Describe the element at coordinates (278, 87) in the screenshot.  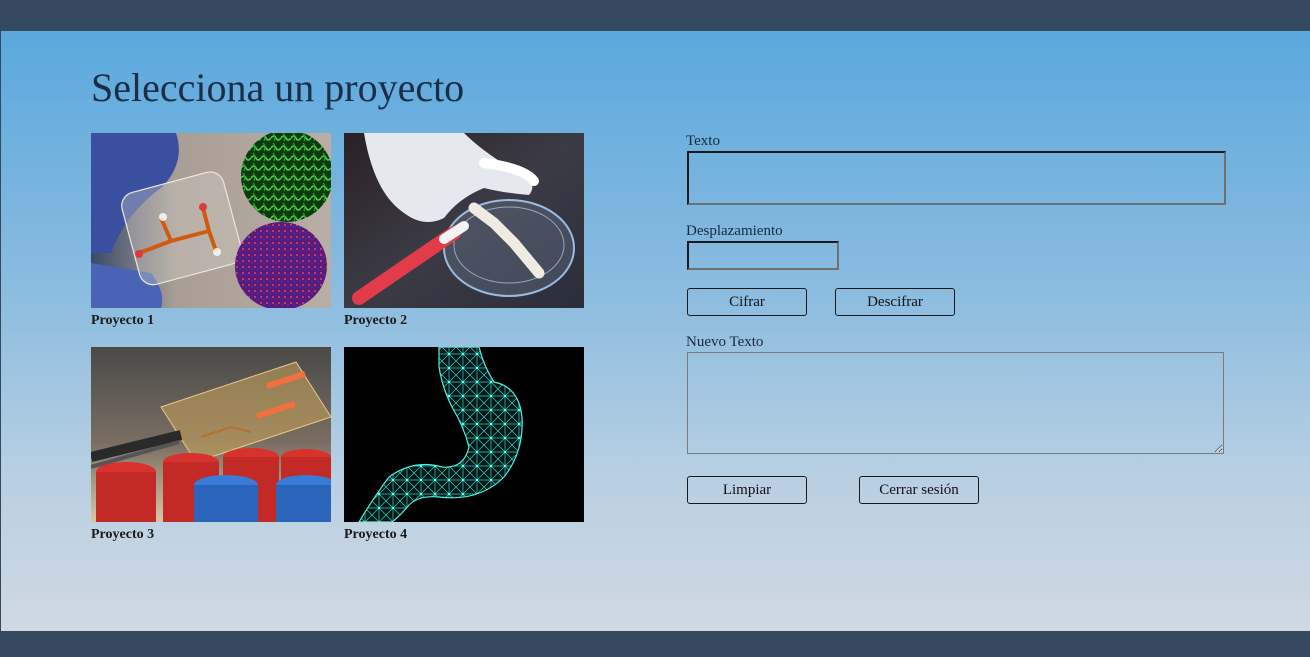
I see `page-title: Selecciona un proyecto` at that location.